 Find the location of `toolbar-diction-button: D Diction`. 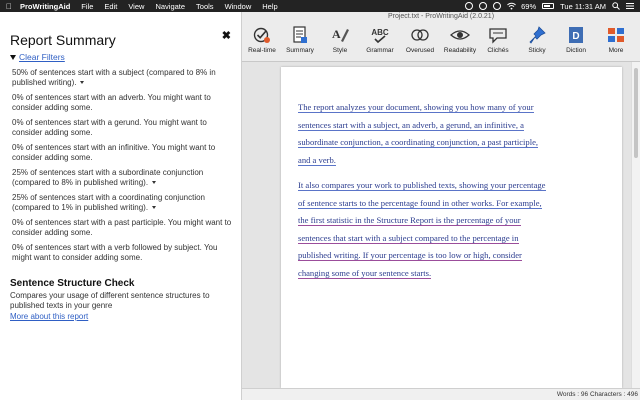

toolbar-diction-button: D Diction is located at coordinates (576, 39).